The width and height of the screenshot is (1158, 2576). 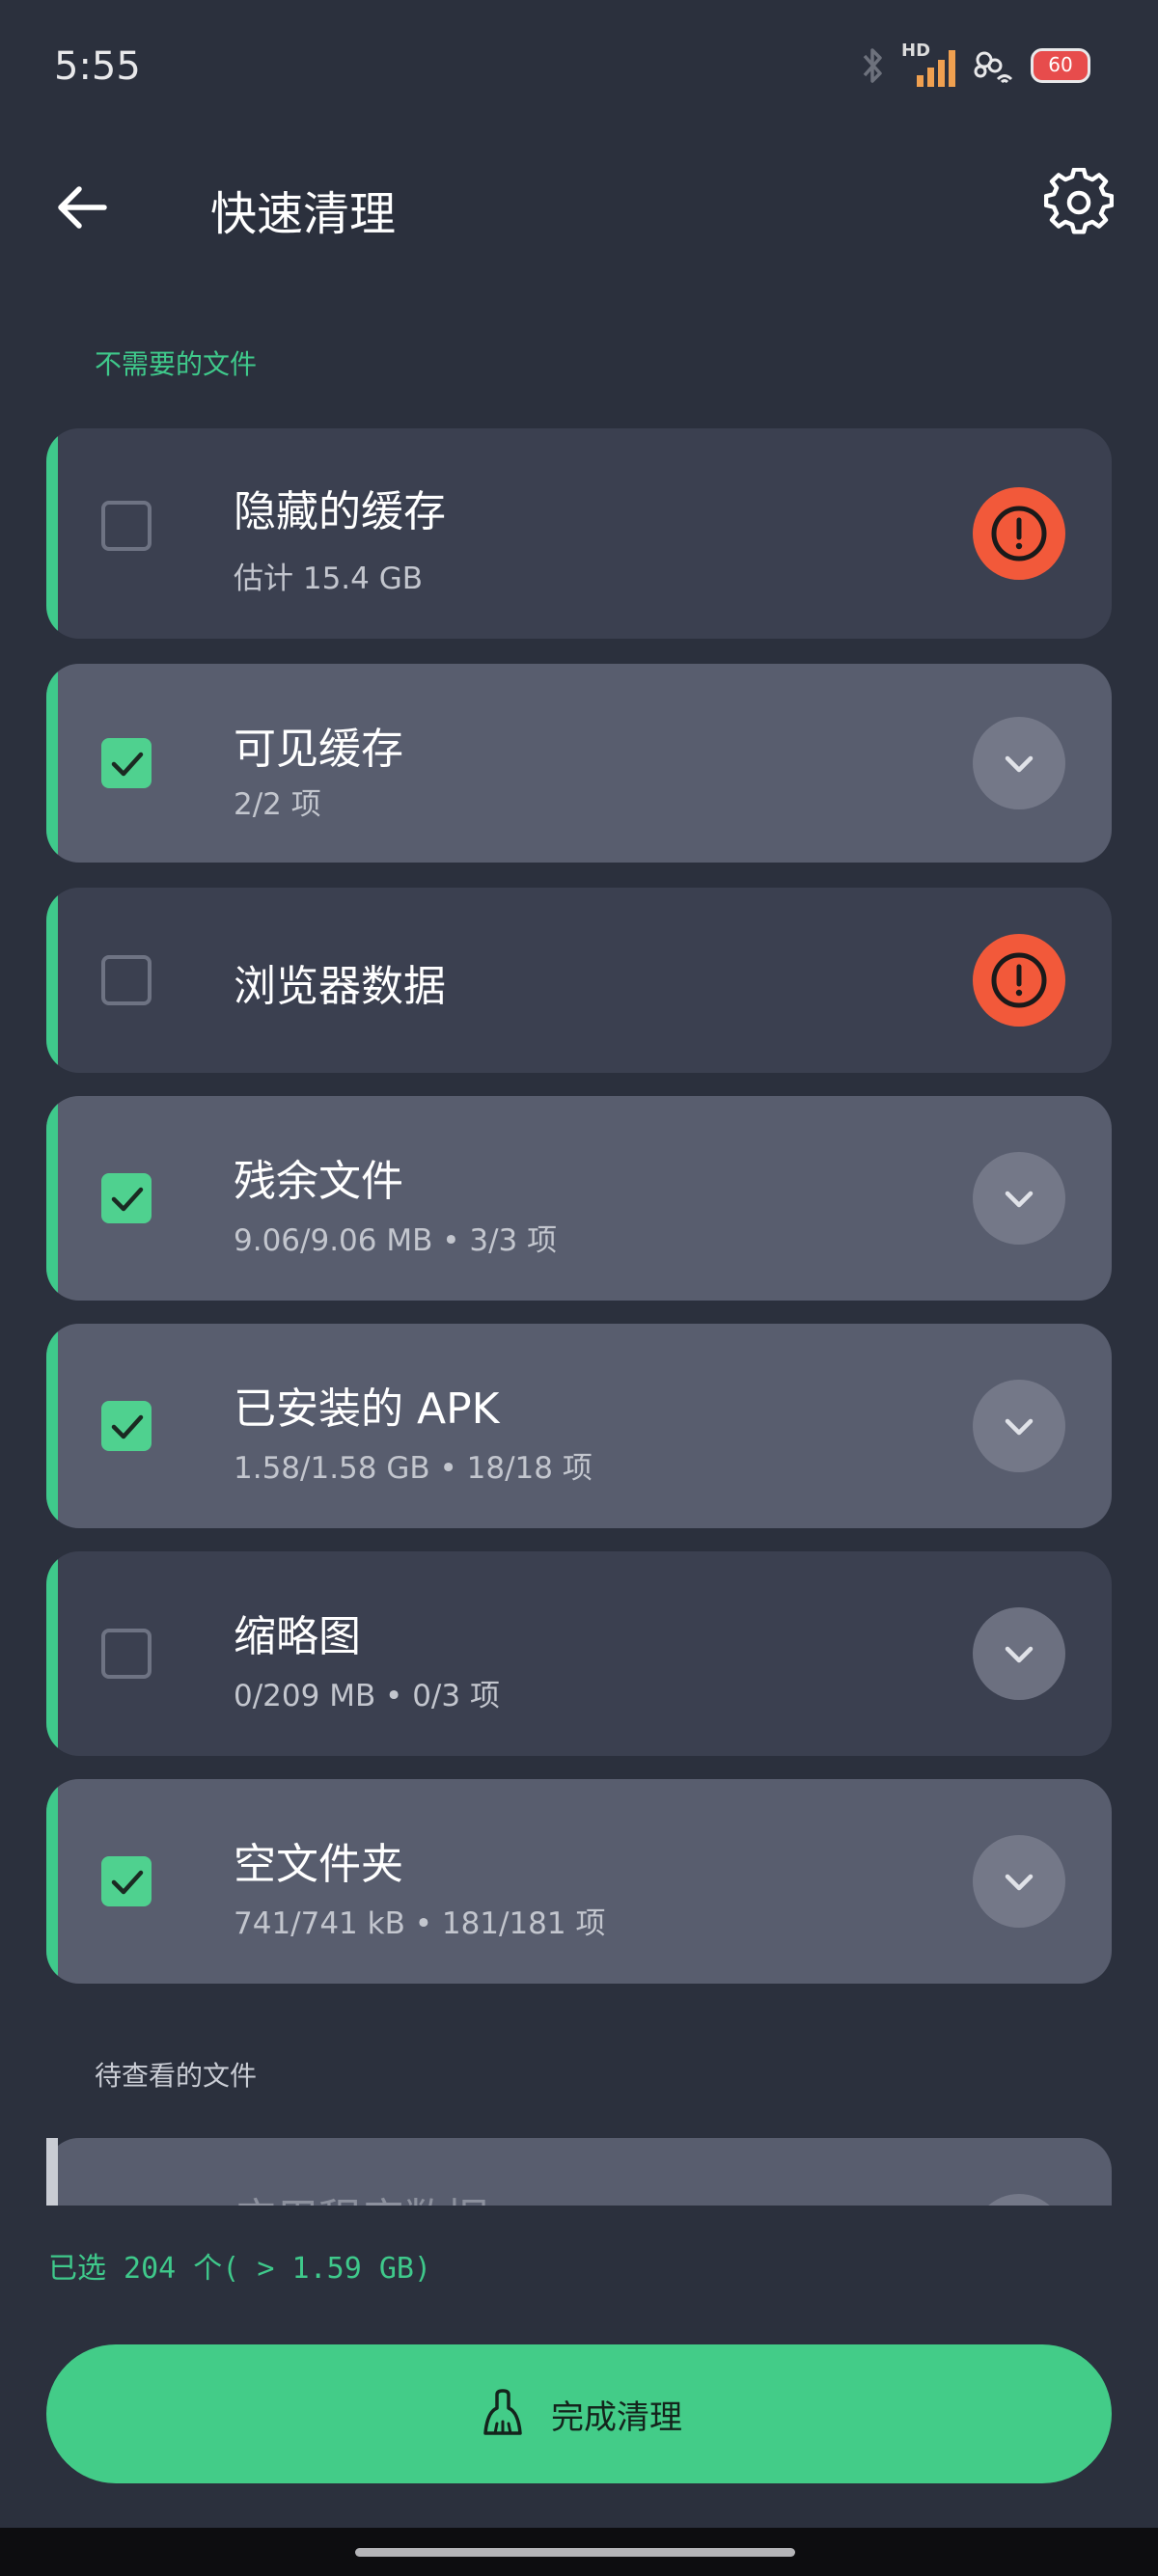 I want to click on list-item-app-data: 应用程序数据, so click(x=579, y=2172).